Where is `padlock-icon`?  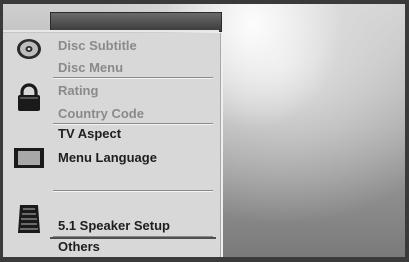 padlock-icon is located at coordinates (29, 98).